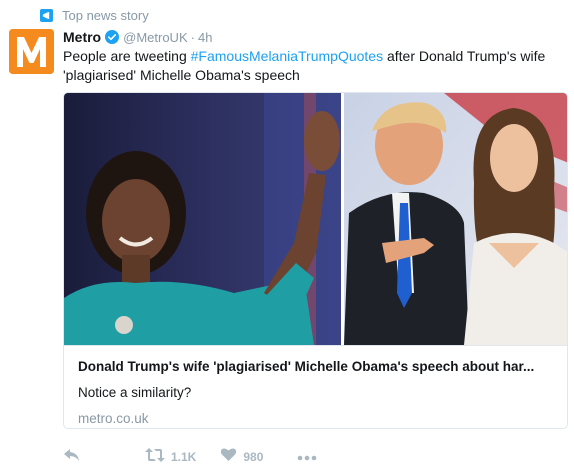  Describe the element at coordinates (46, 15) in the screenshot. I see `megaphone-icon` at that location.